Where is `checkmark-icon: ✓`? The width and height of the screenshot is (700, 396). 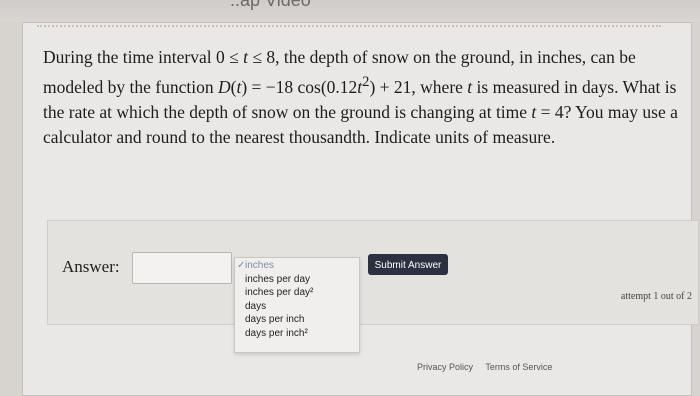
checkmark-icon: ✓ is located at coordinates (241, 265).